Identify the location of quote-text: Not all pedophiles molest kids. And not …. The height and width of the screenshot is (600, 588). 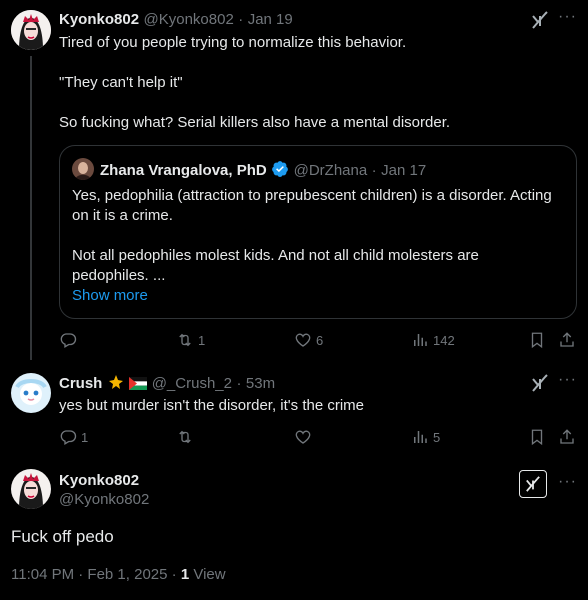
(275, 265).